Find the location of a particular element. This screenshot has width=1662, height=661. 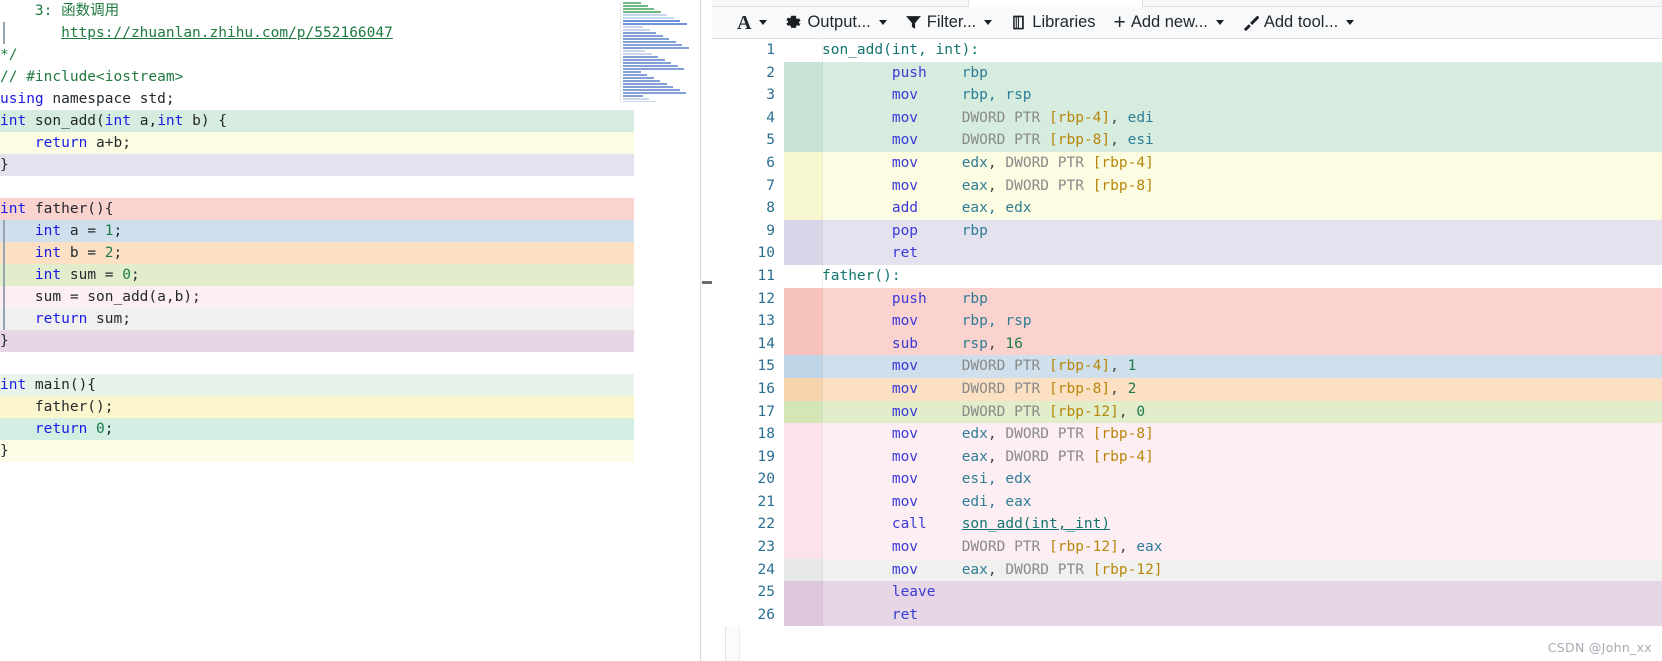

line-number: 8 is located at coordinates (748, 208).